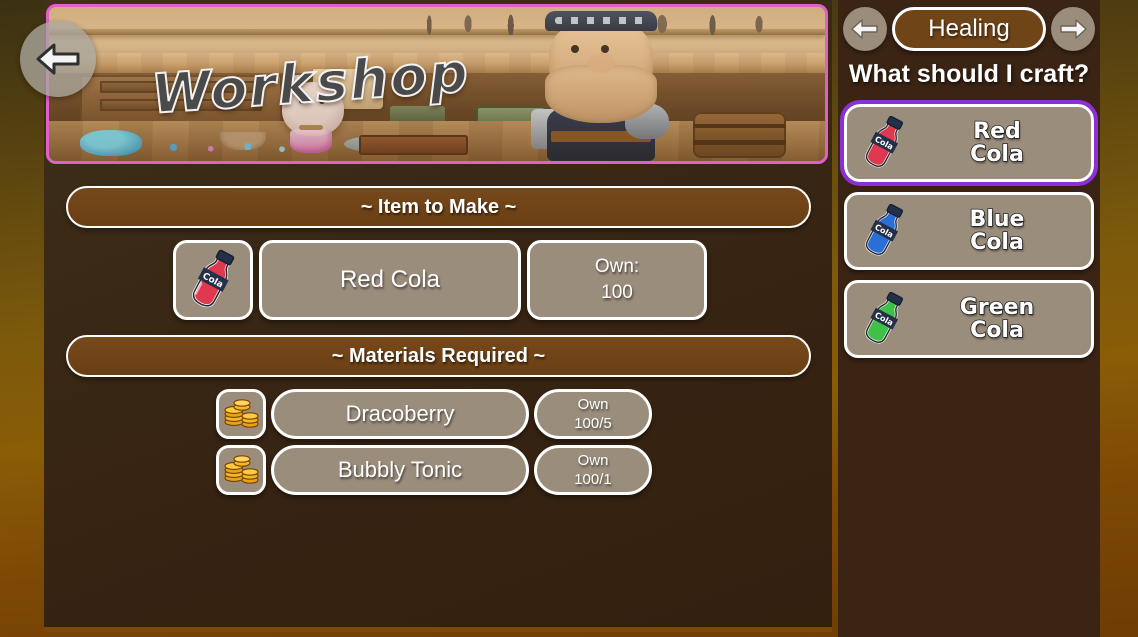 Image resolution: width=1138 pixels, height=637 pixels. What do you see at coordinates (390, 280) in the screenshot?
I see `item-name-plate: Red Cola` at bounding box center [390, 280].